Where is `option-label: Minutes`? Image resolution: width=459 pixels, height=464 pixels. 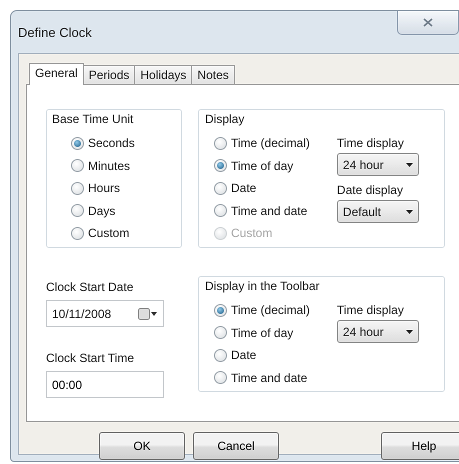
option-label: Minutes is located at coordinates (109, 166).